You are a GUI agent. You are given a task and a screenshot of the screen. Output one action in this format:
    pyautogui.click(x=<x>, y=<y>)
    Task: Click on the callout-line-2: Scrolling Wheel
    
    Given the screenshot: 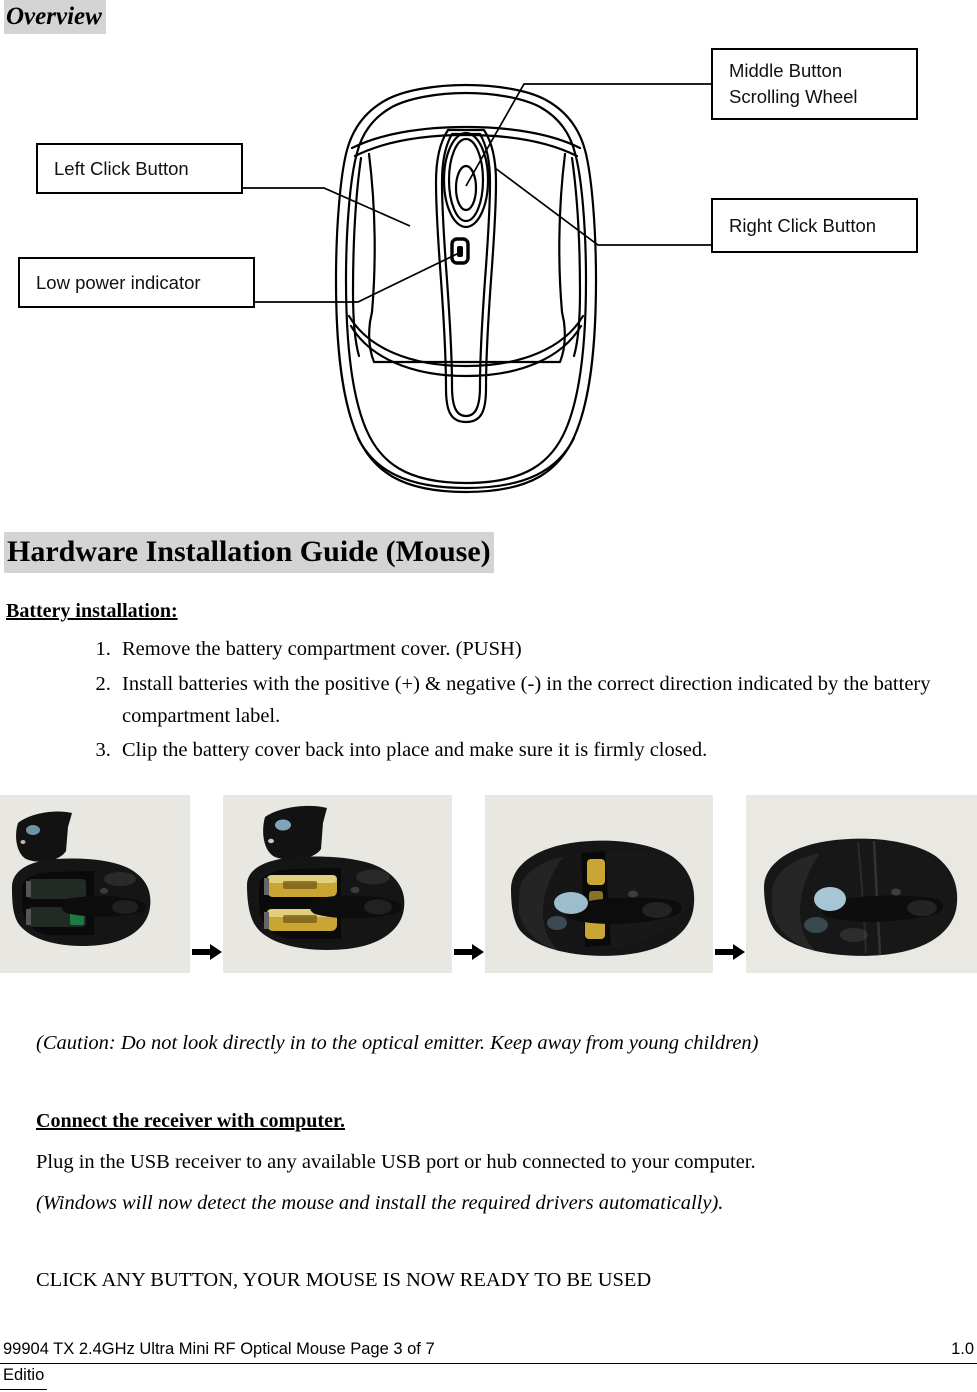 What is the action you would take?
    pyautogui.click(x=793, y=96)
    